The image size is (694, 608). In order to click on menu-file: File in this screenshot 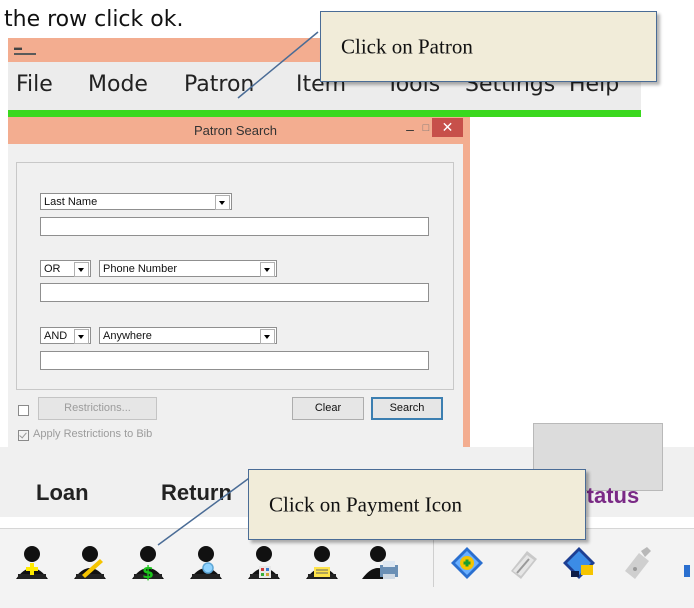, I will do `click(34, 84)`.